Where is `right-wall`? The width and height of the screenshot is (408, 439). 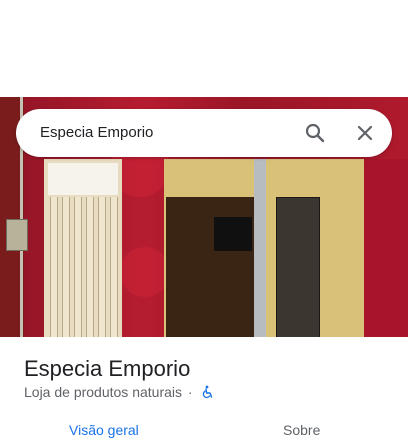
right-wall is located at coordinates (386, 248).